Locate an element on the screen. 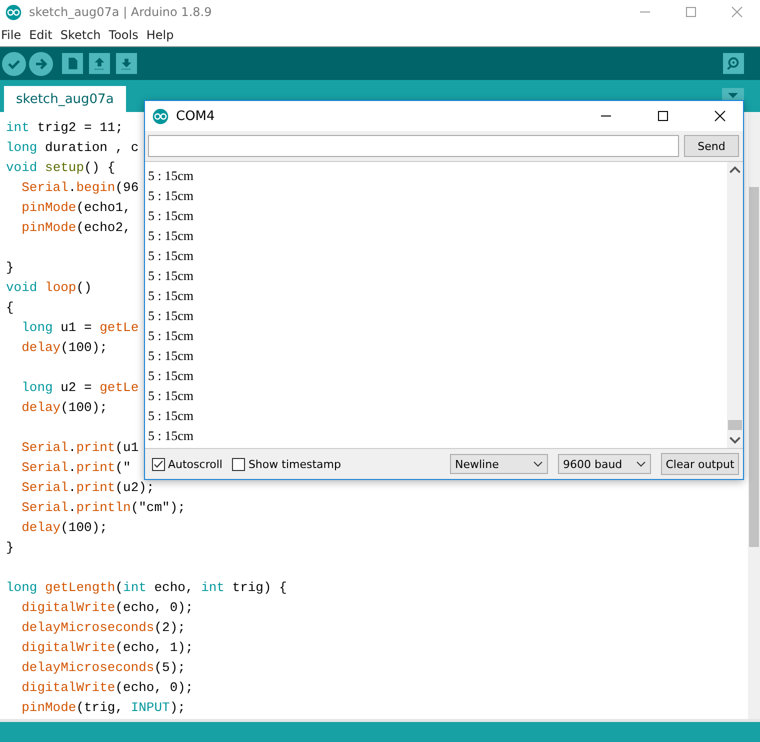  menu-item: File is located at coordinates (14, 35).